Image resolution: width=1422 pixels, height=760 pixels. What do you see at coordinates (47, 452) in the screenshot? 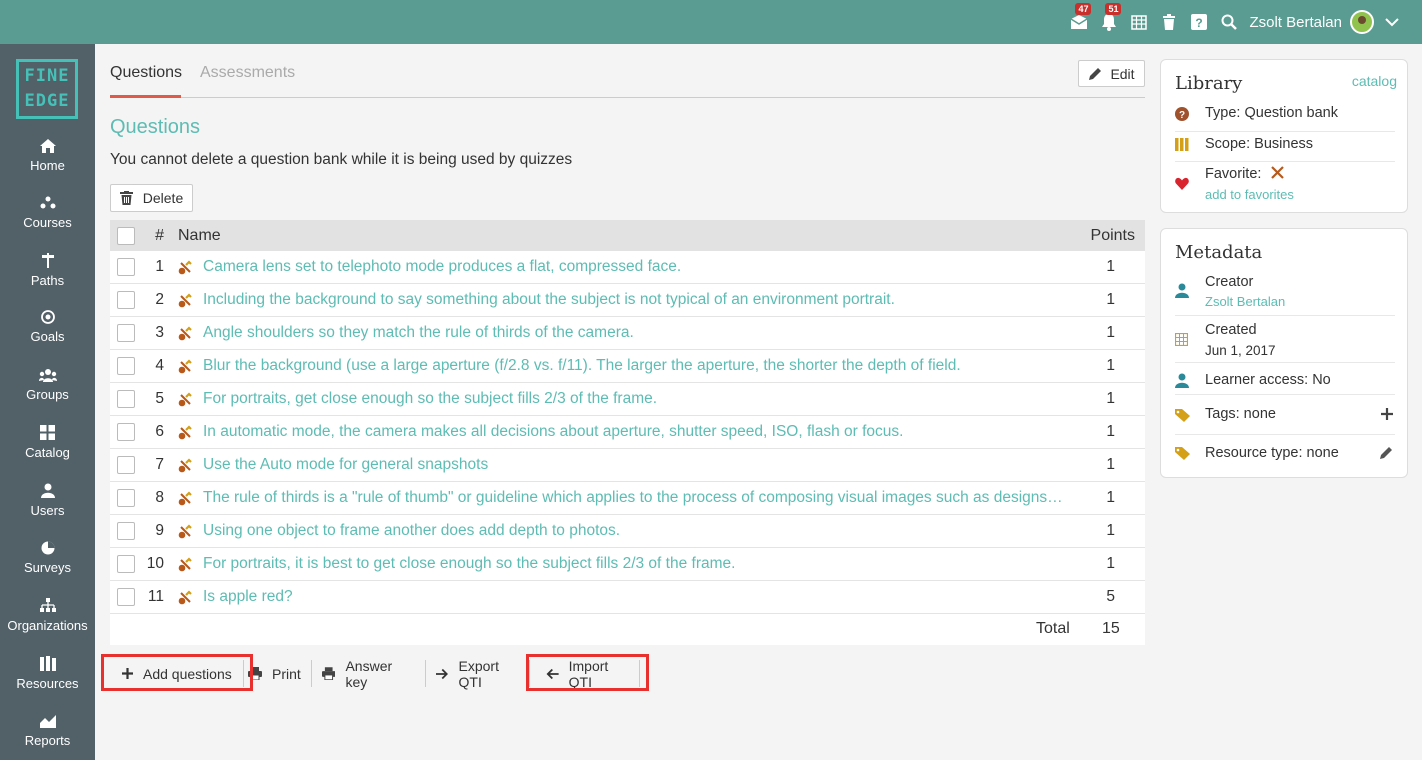
I see `sidebar-item-label: Catalog` at bounding box center [47, 452].